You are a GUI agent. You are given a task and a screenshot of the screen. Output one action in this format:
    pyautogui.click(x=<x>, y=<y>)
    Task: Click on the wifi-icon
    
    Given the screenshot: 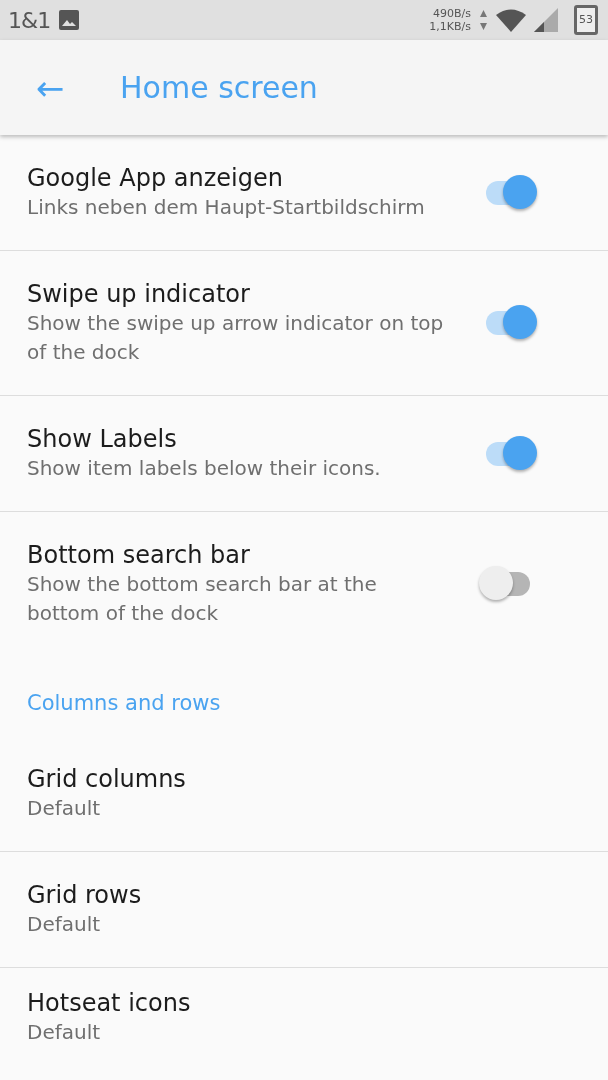 What is the action you would take?
    pyautogui.click(x=511, y=20)
    